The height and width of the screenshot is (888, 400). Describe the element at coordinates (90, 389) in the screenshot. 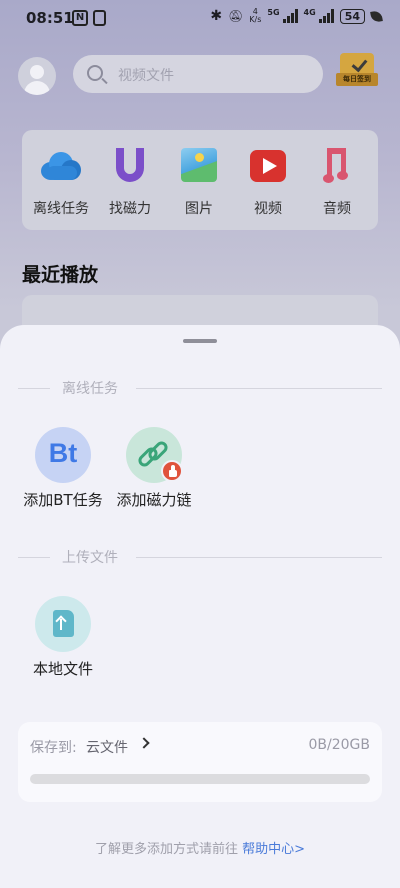

I see `offline-section-title: 离线任务` at that location.